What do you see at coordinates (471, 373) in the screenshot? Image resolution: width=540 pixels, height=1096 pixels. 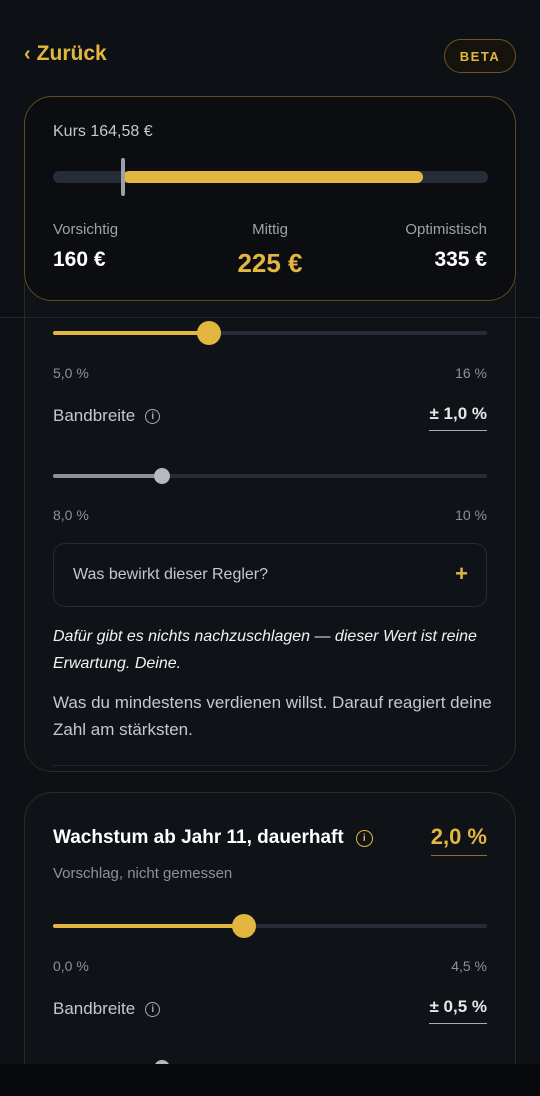 I see `return-slider-max: 16 %` at bounding box center [471, 373].